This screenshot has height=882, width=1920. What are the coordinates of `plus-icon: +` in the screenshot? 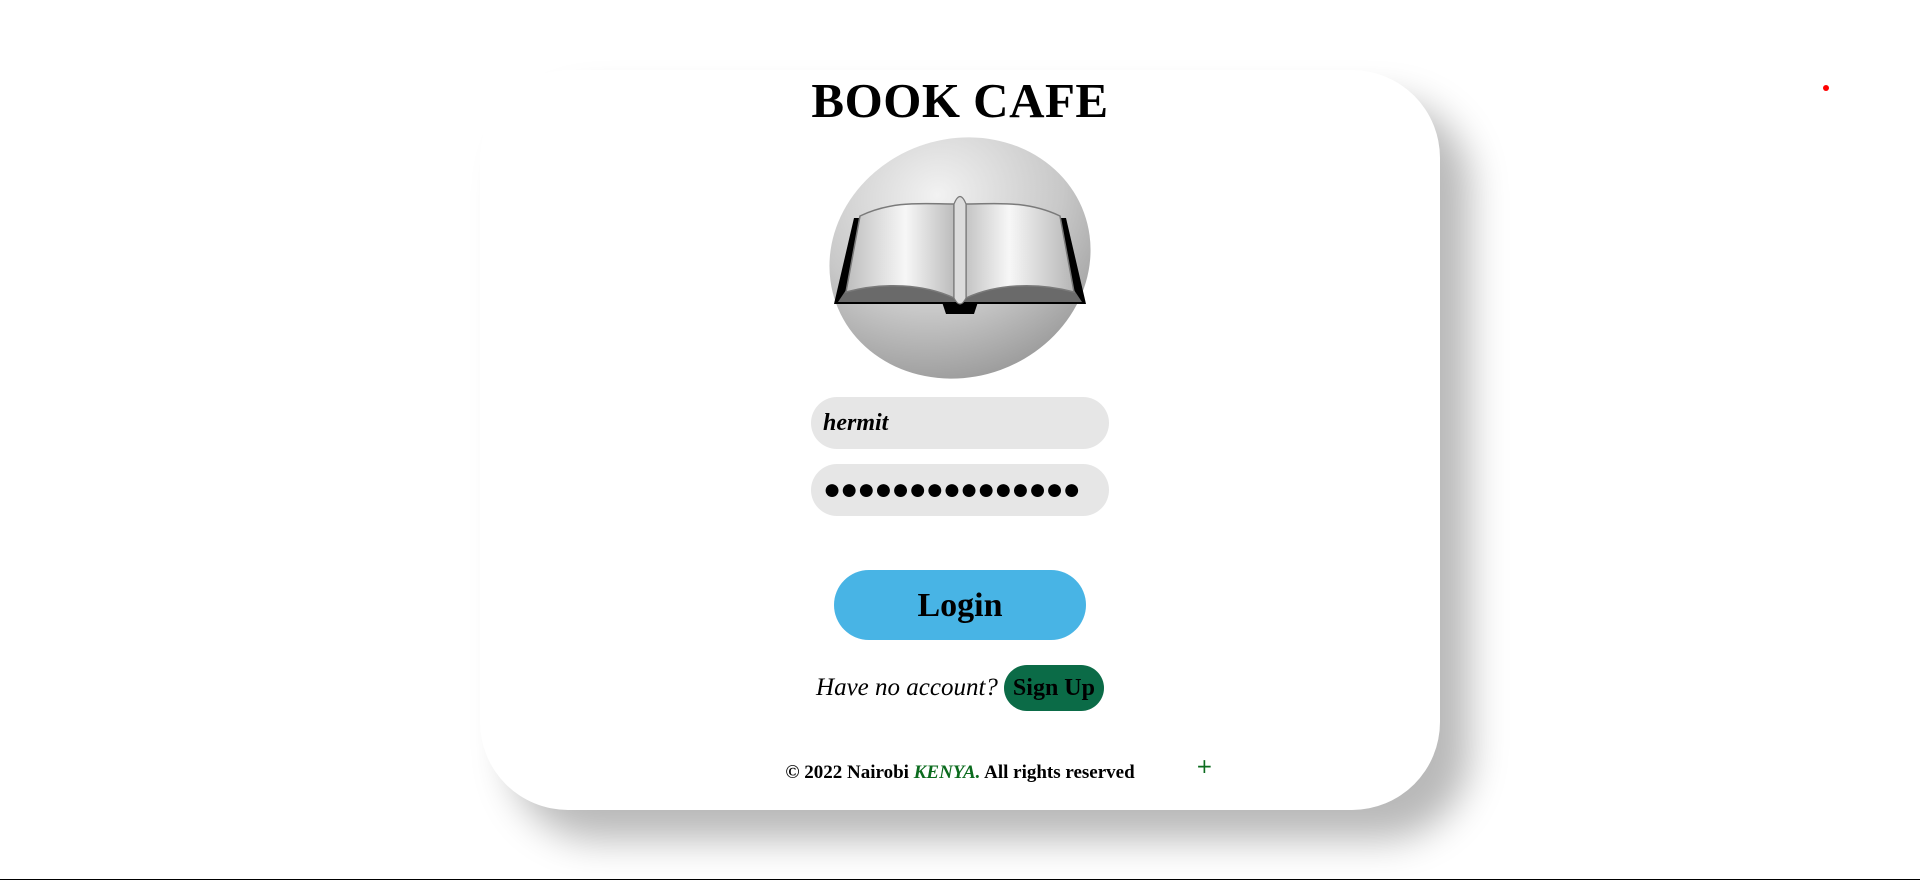 It's located at (1204, 766).